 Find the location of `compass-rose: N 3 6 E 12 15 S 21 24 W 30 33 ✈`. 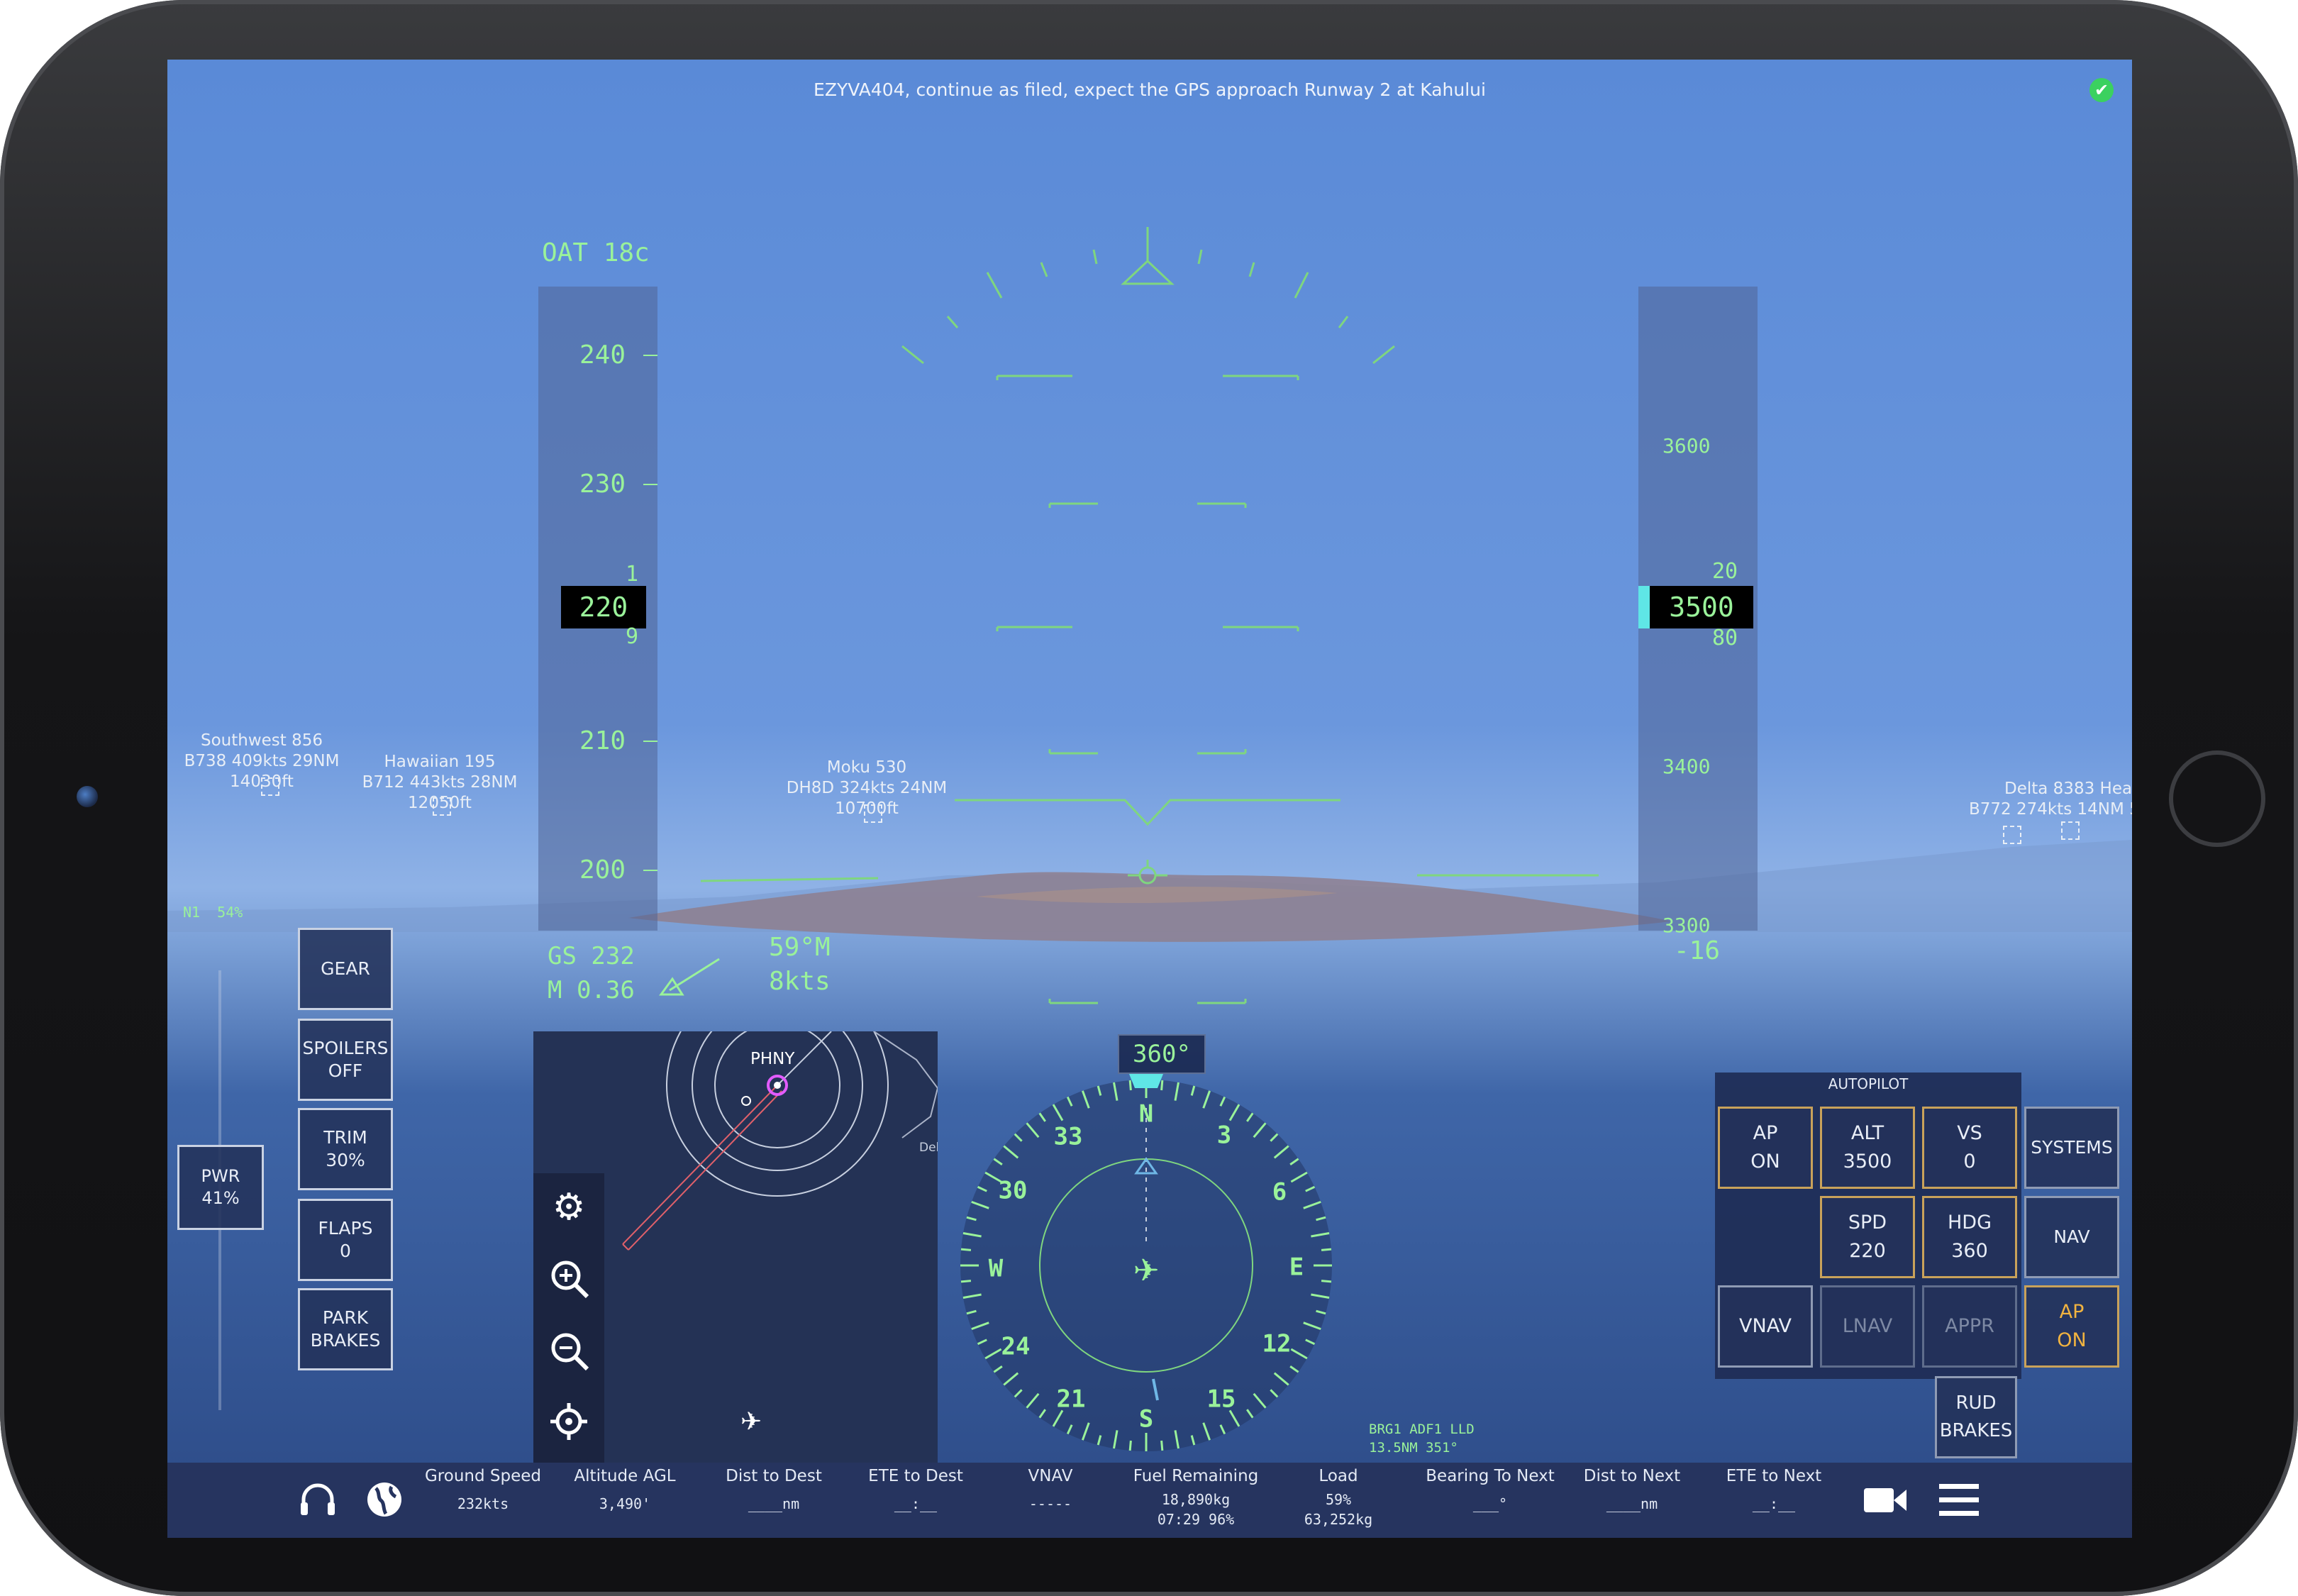

compass-rose: N 3 6 E 12 15 S 21 24 W 30 33 ✈ is located at coordinates (1146, 1265).